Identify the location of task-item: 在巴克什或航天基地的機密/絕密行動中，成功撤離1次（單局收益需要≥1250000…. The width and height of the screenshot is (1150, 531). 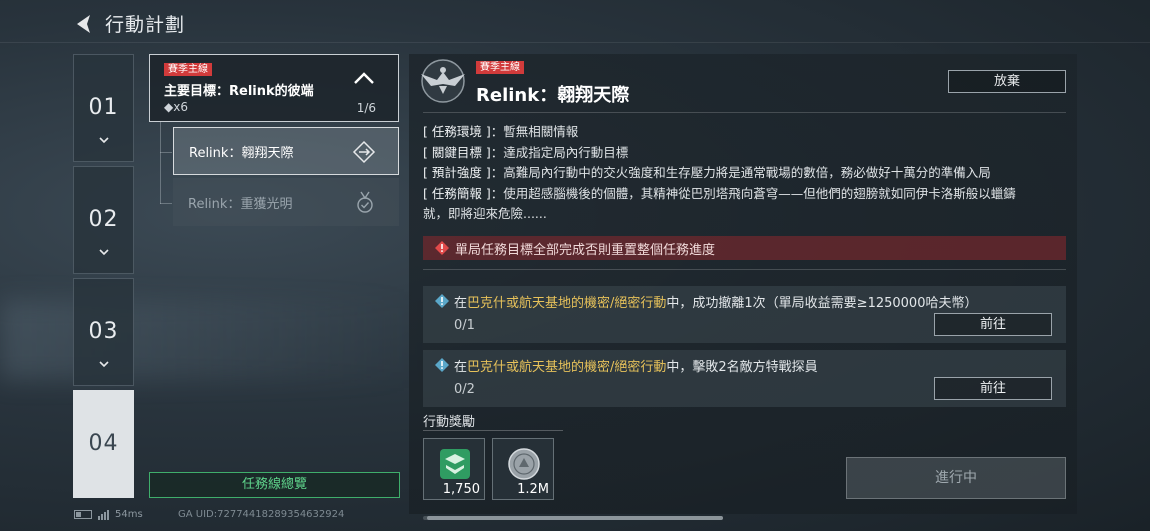
(744, 314).